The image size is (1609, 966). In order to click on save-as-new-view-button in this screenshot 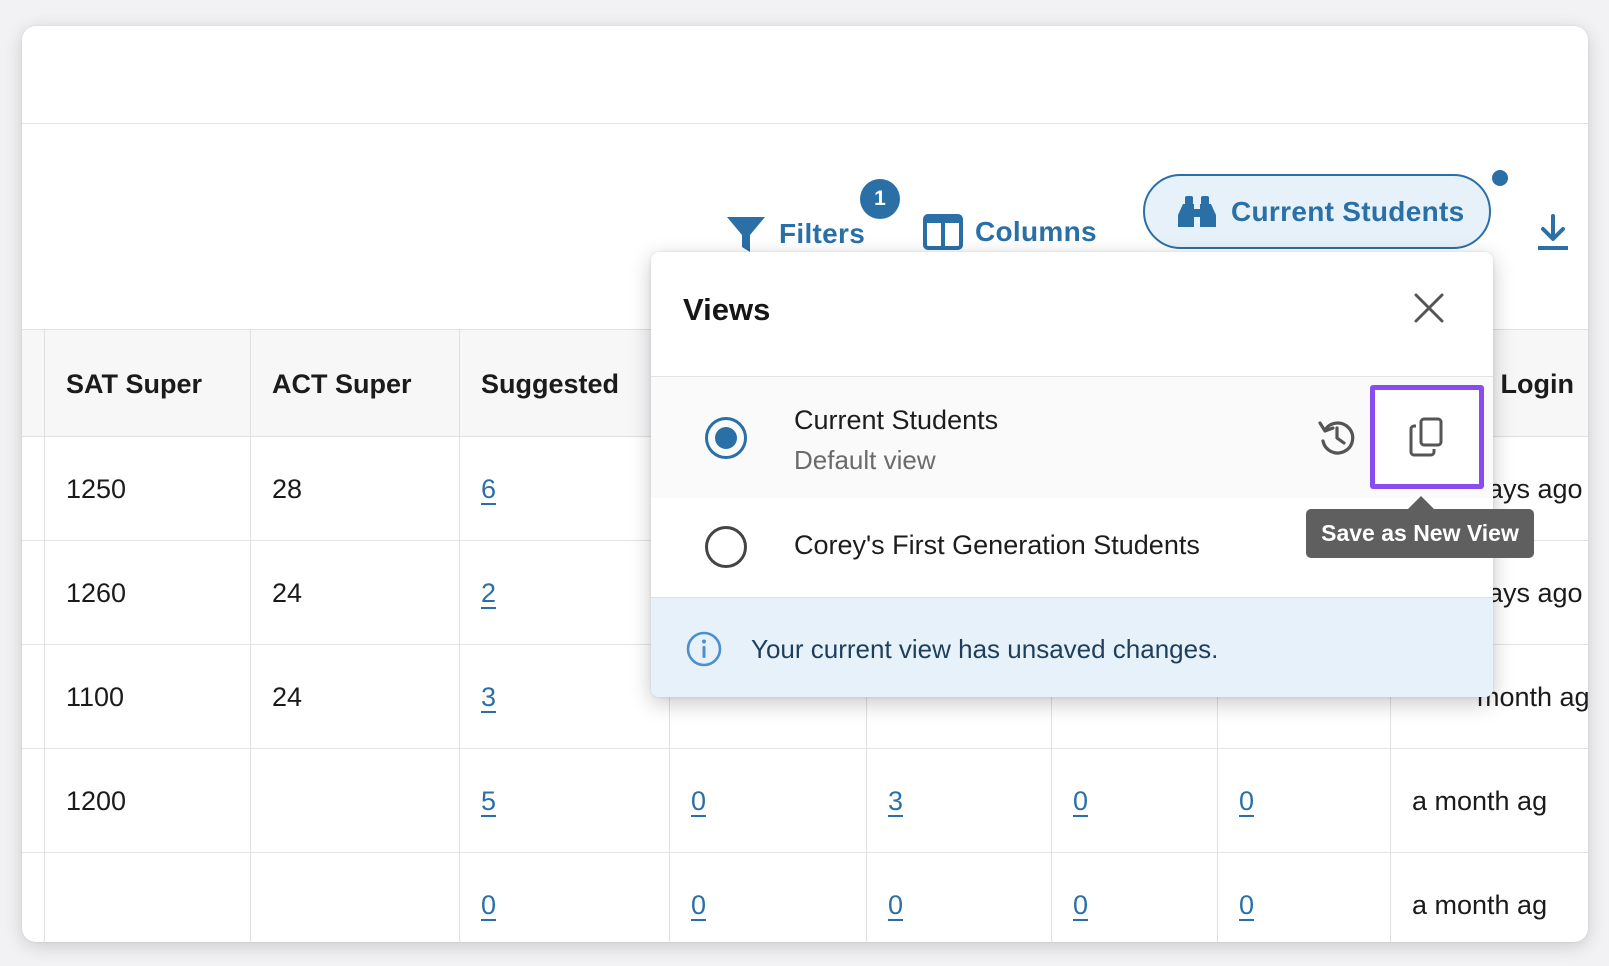, I will do `click(1427, 437)`.